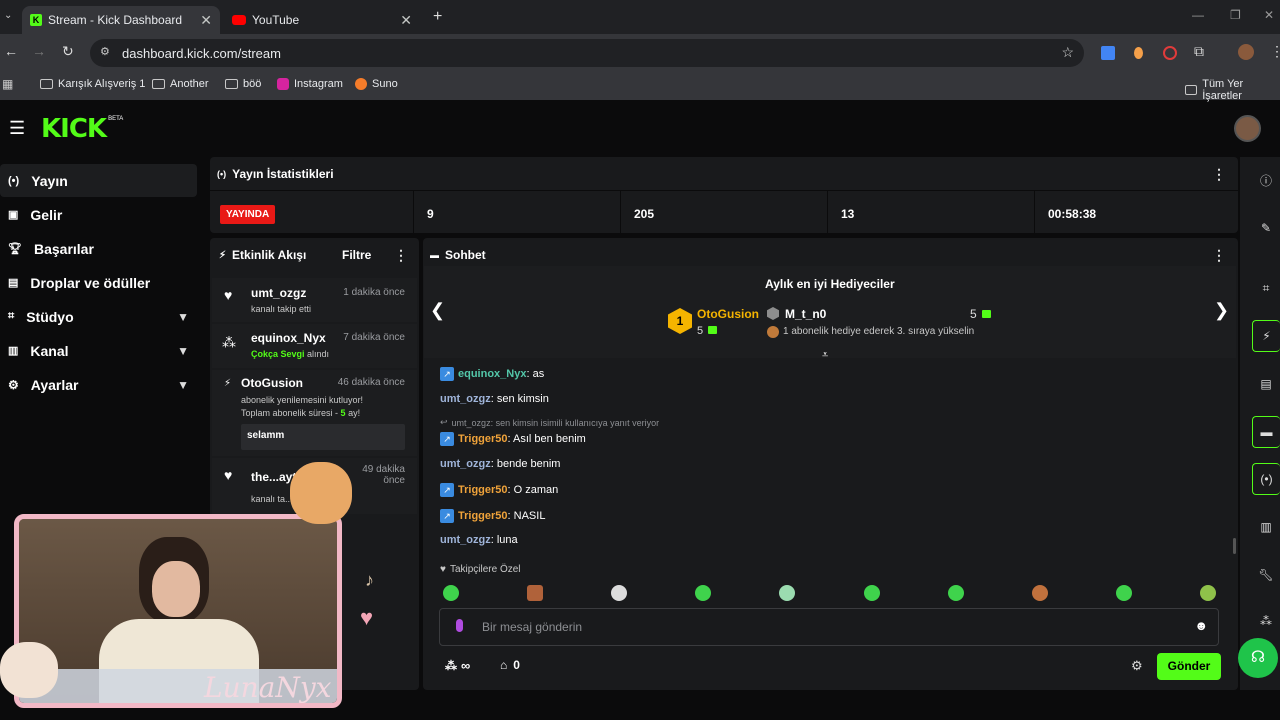 The image size is (1280, 720). Describe the element at coordinates (17, 128) in the screenshot. I see `hamburger-menu-icon: ☰` at that location.